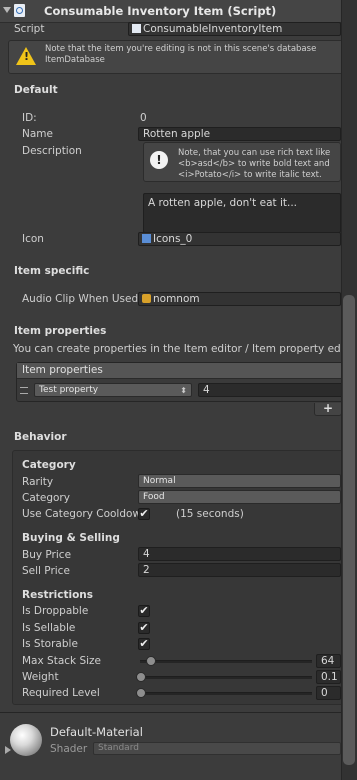 Image resolution: width=357 pixels, height=780 pixels. Describe the element at coordinates (239, 134) in the screenshot. I see `name-input: Rotten apple` at that location.